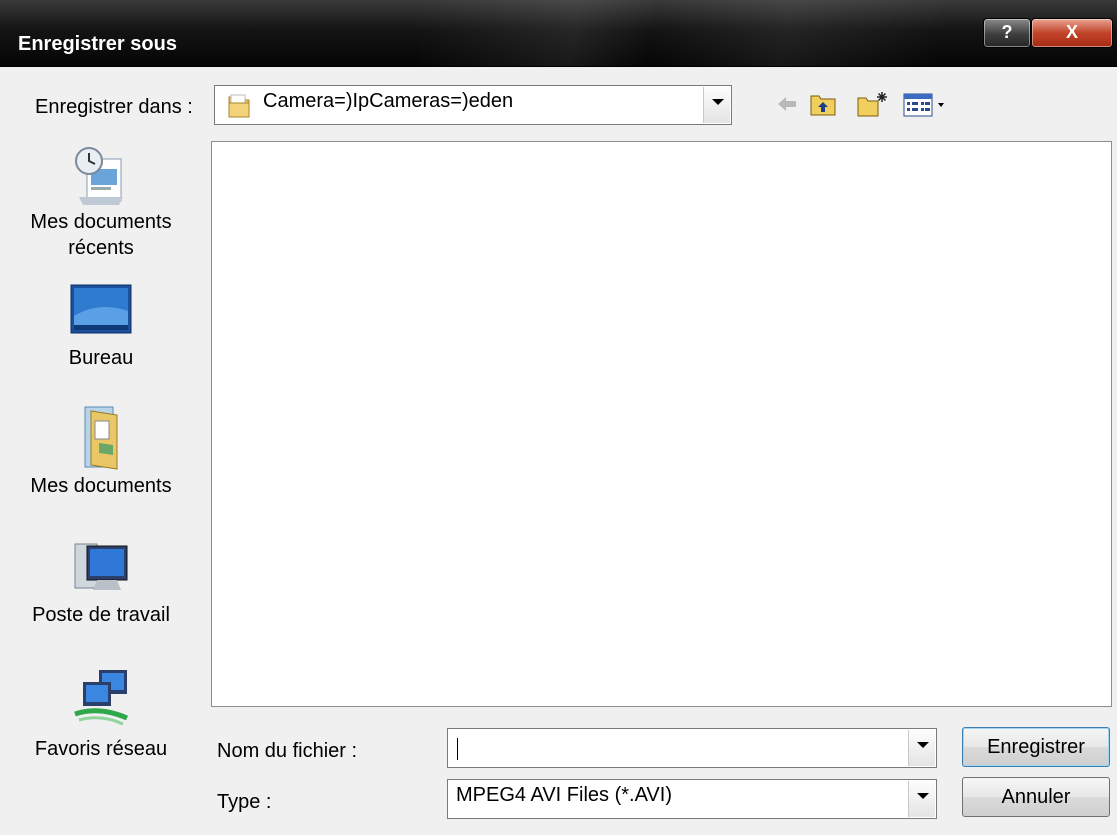  What do you see at coordinates (101, 313) in the screenshot?
I see `desktop-icon` at bounding box center [101, 313].